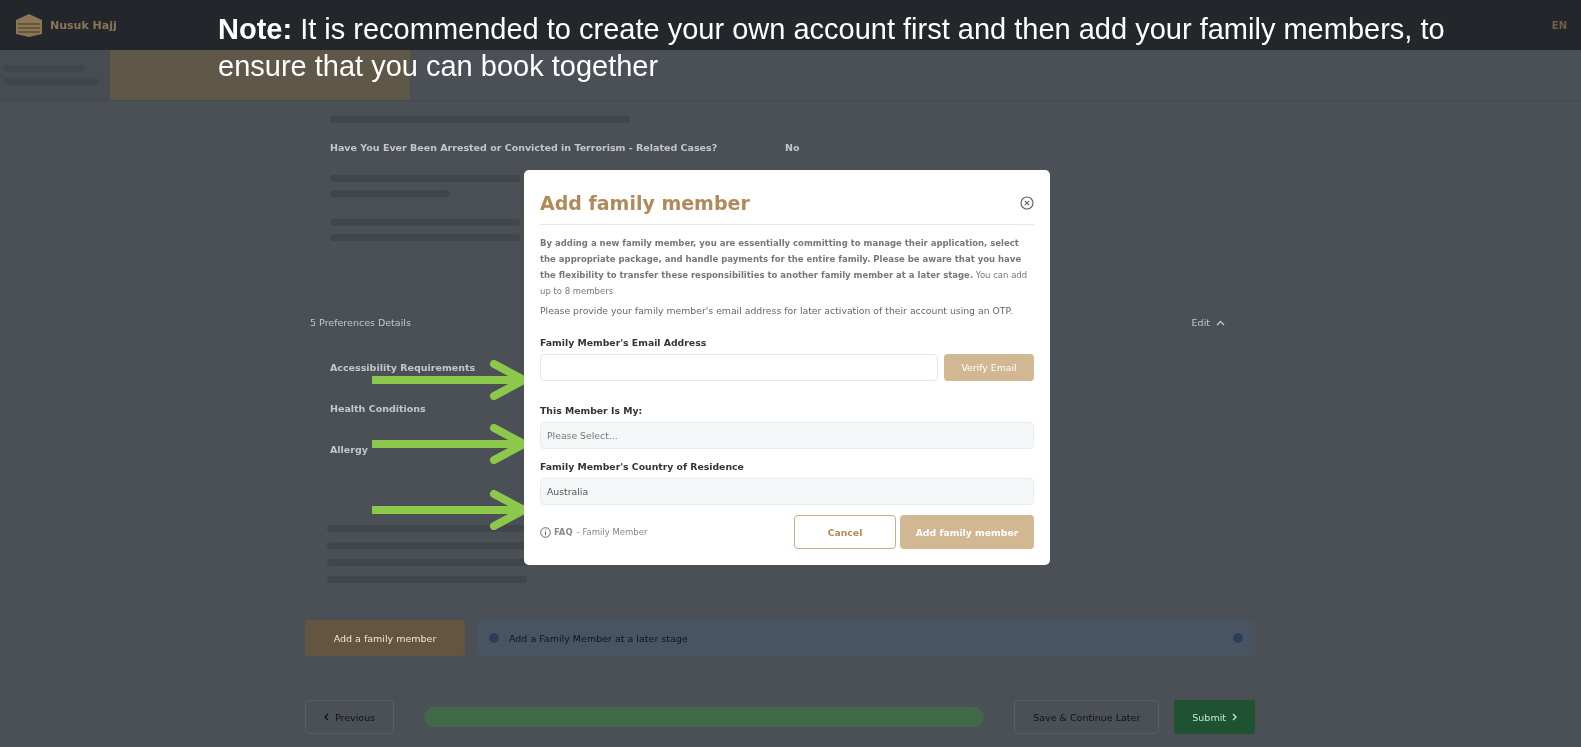 This screenshot has width=1581, height=747. I want to click on language-selector: EN, so click(1559, 25).